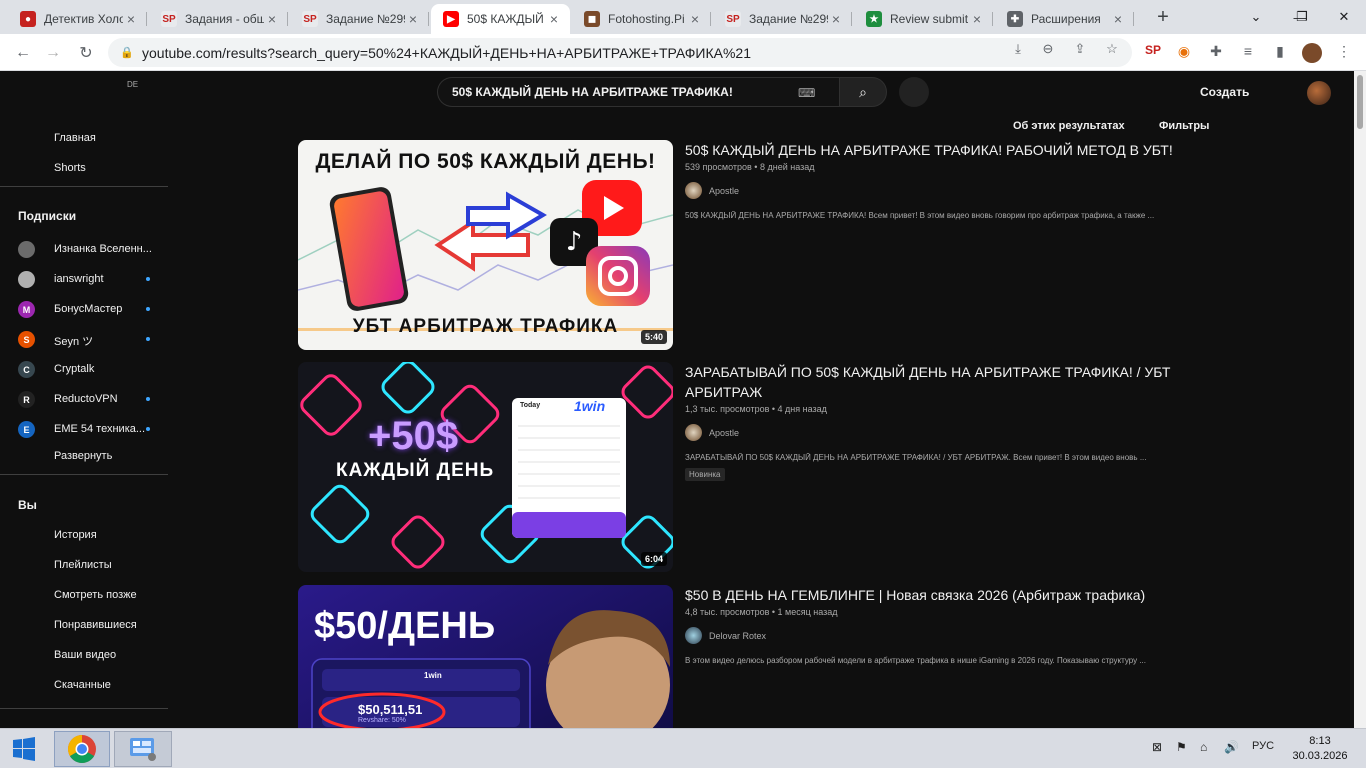 The height and width of the screenshot is (768, 1366). I want to click on start-button, so click(24, 749).